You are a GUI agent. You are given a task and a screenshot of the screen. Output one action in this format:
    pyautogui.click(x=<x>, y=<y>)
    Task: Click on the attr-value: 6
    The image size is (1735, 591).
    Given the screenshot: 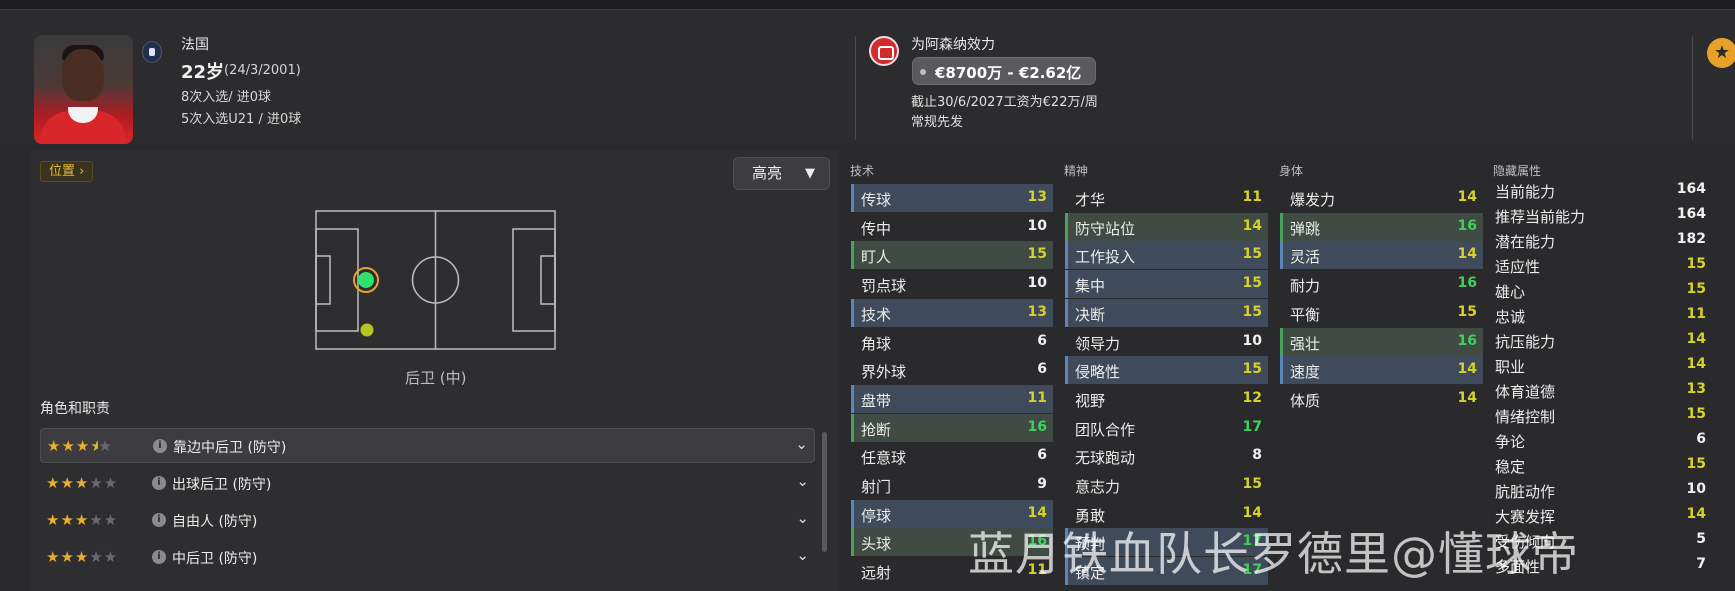 What is the action you would take?
    pyautogui.click(x=1042, y=369)
    